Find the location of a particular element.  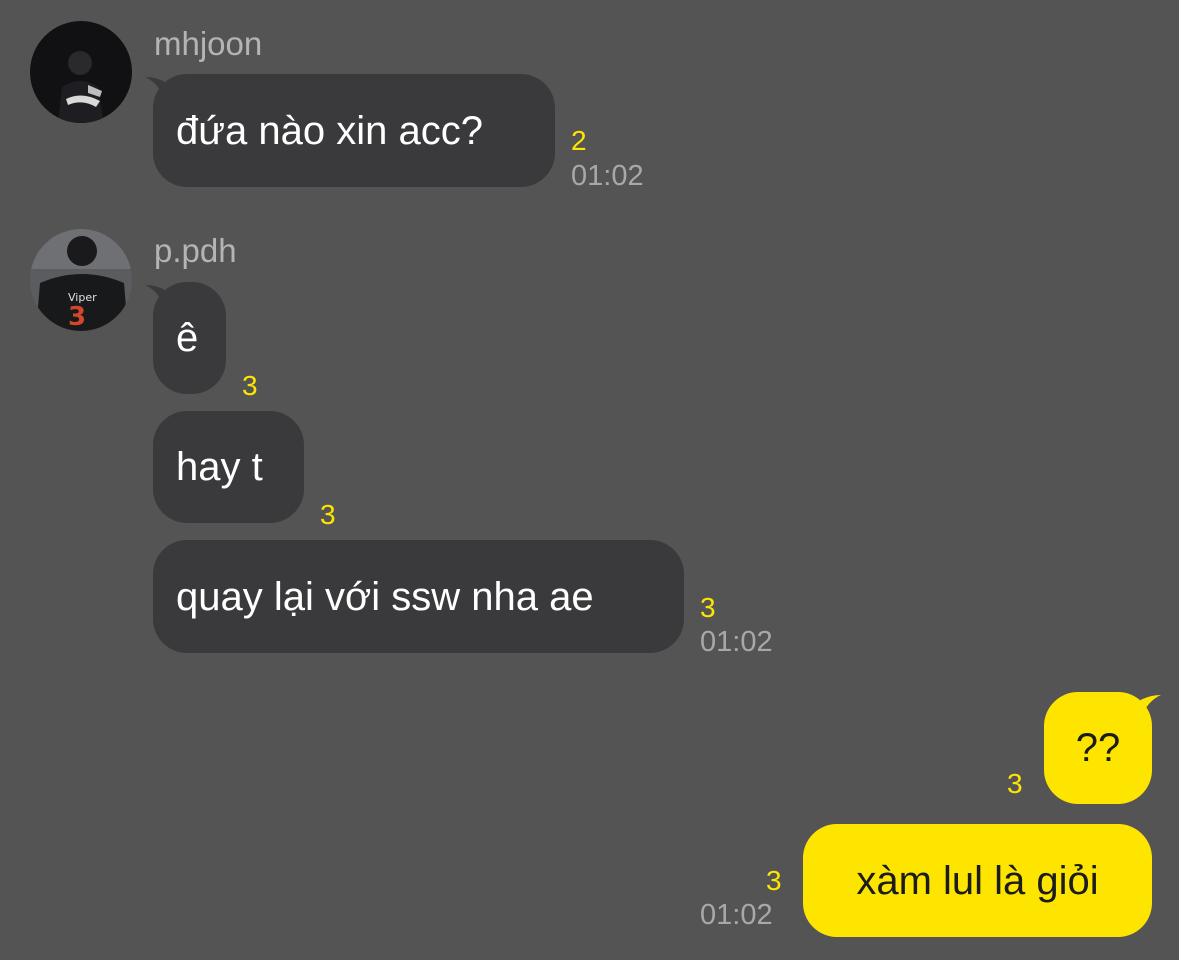

avatar-photo-icon is located at coordinates (81, 72).